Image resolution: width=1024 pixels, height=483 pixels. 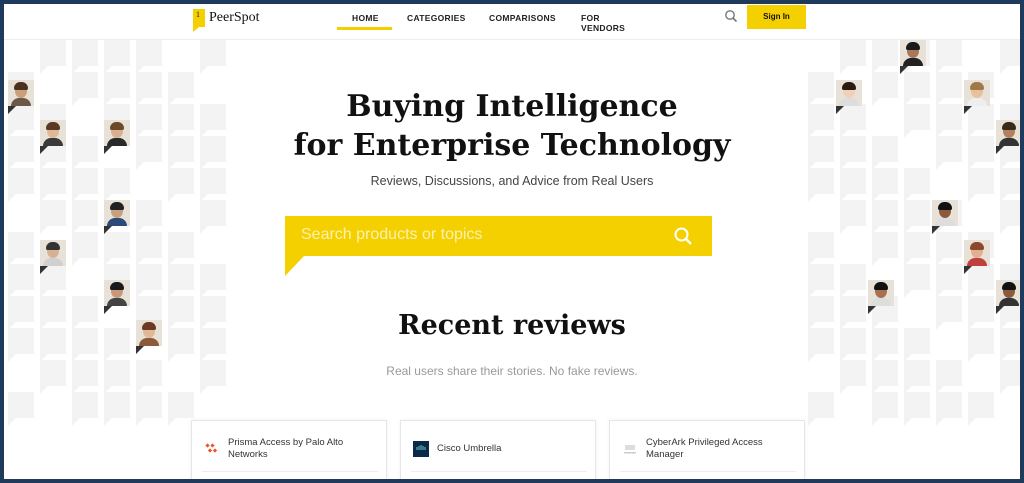 What do you see at coordinates (776, 17) in the screenshot?
I see `sign-in-button: Sign In` at bounding box center [776, 17].